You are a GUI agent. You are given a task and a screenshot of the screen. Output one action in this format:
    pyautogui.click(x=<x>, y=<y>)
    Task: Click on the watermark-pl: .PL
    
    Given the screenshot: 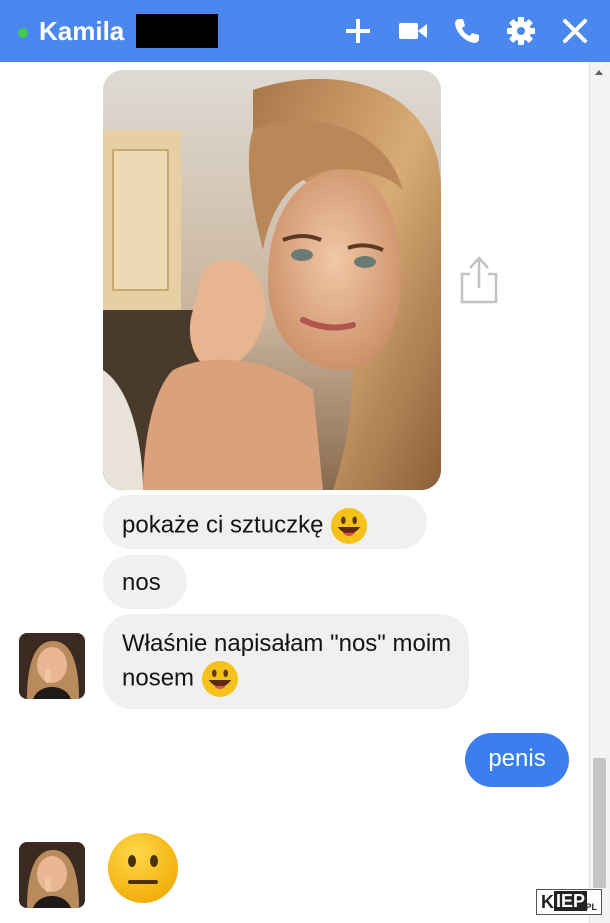 What is the action you would take?
    pyautogui.click(x=590, y=907)
    